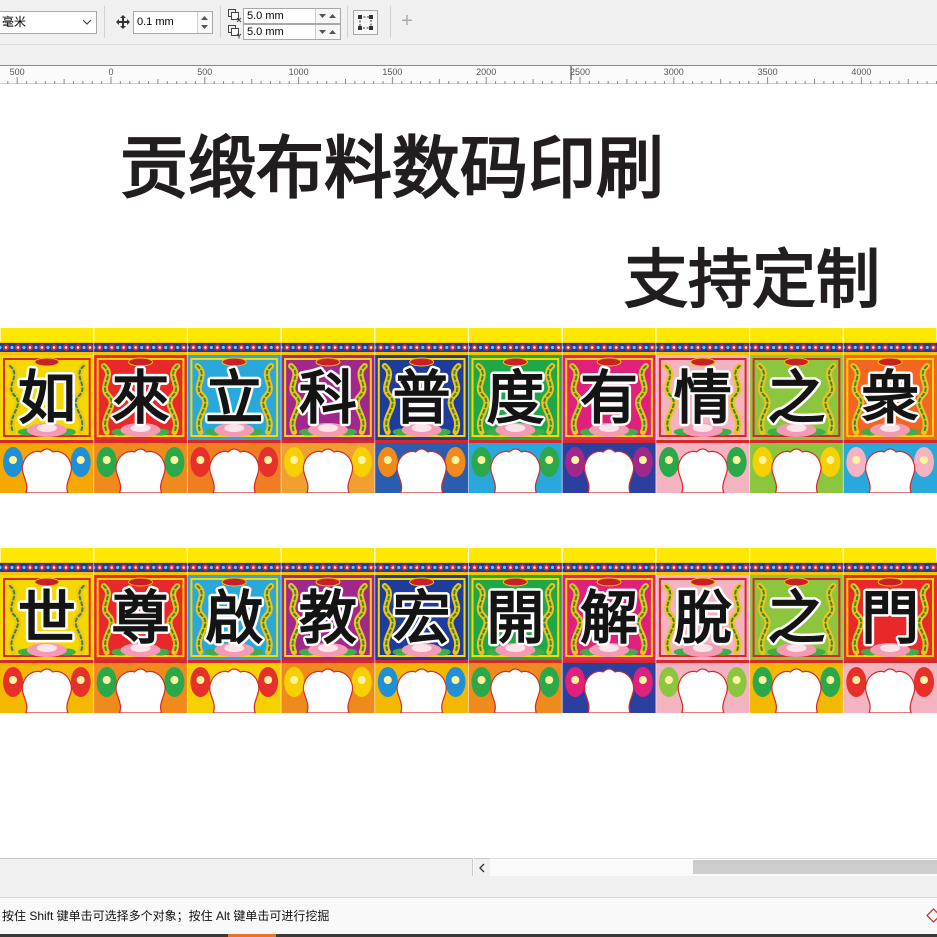 This screenshot has height=937, width=937. What do you see at coordinates (292, 32) in the screenshot?
I see `duplicate-distance-y-field: 5.0 mm` at bounding box center [292, 32].